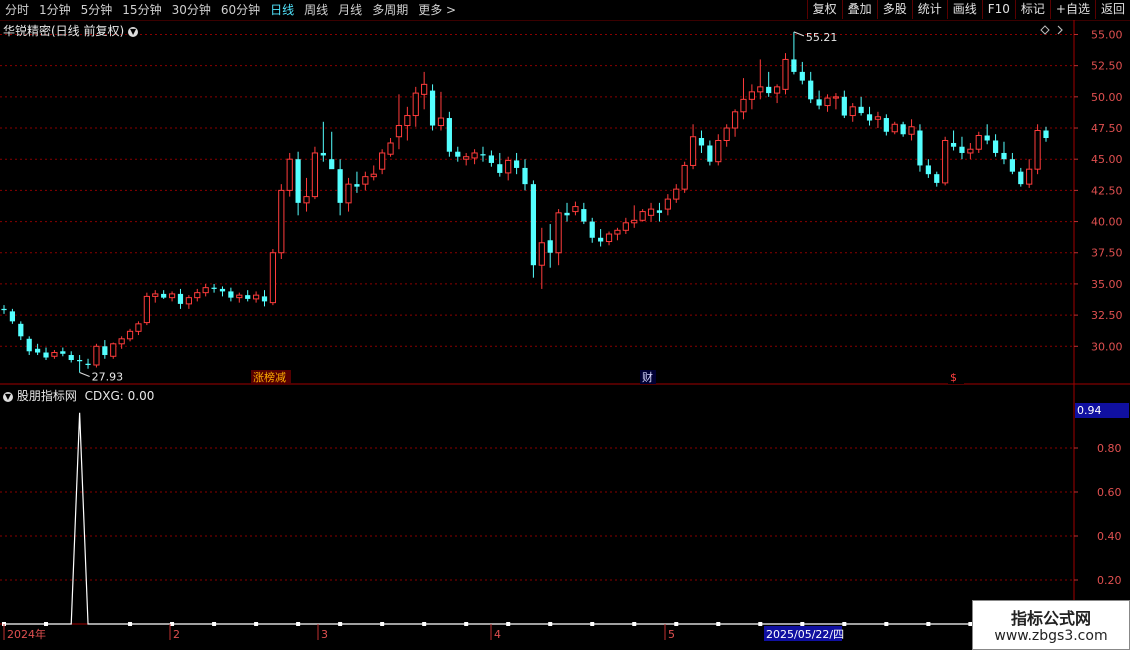 The width and height of the screenshot is (1130, 650). What do you see at coordinates (1107, 34) in the screenshot?
I see `price-axis-label: 55.00` at bounding box center [1107, 34].